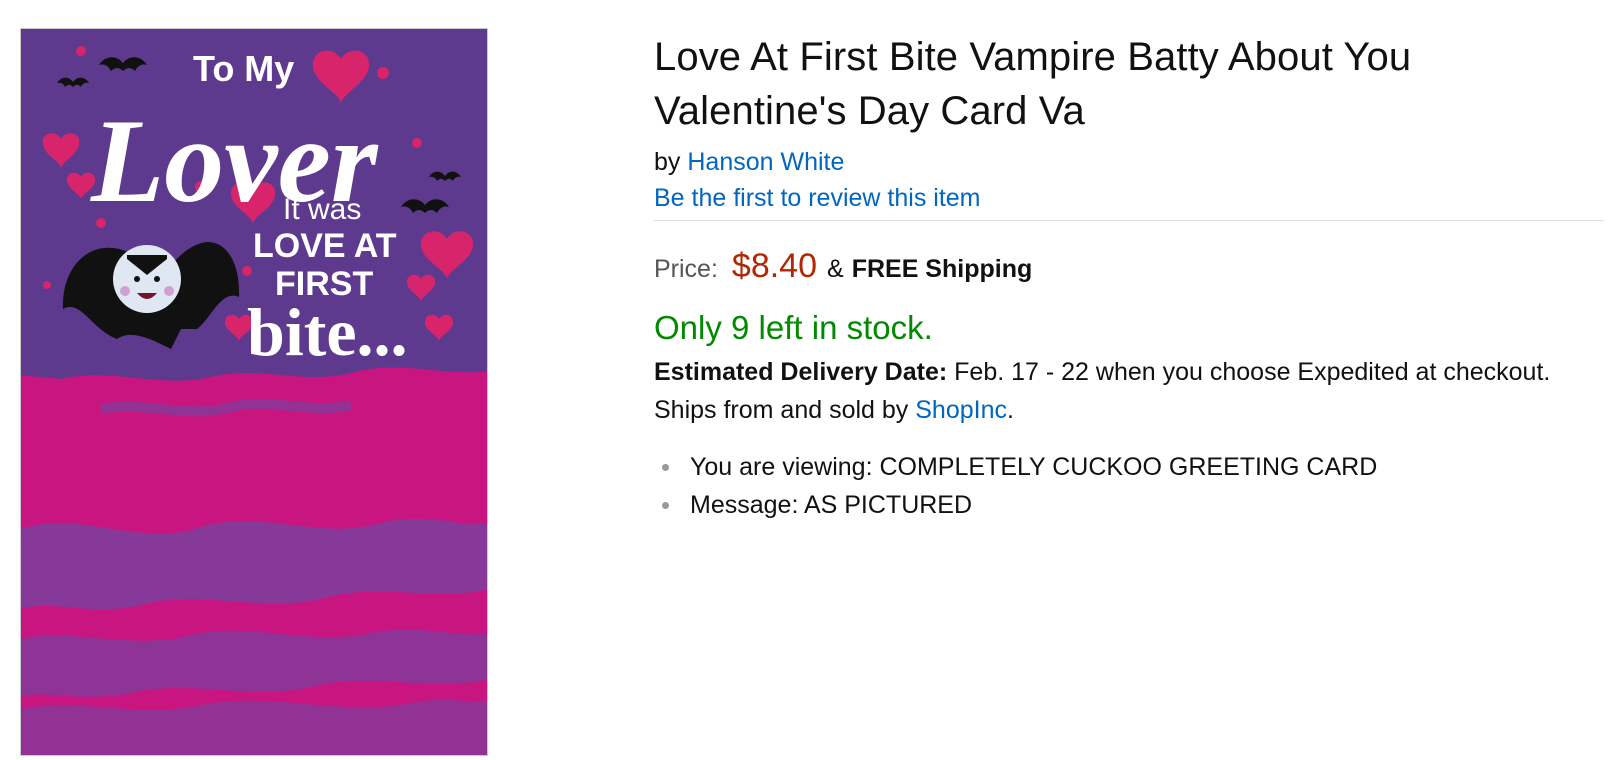 This screenshot has height=760, width=1618. Describe the element at coordinates (667, 162) in the screenshot. I see `byline-prefix: by` at that location.